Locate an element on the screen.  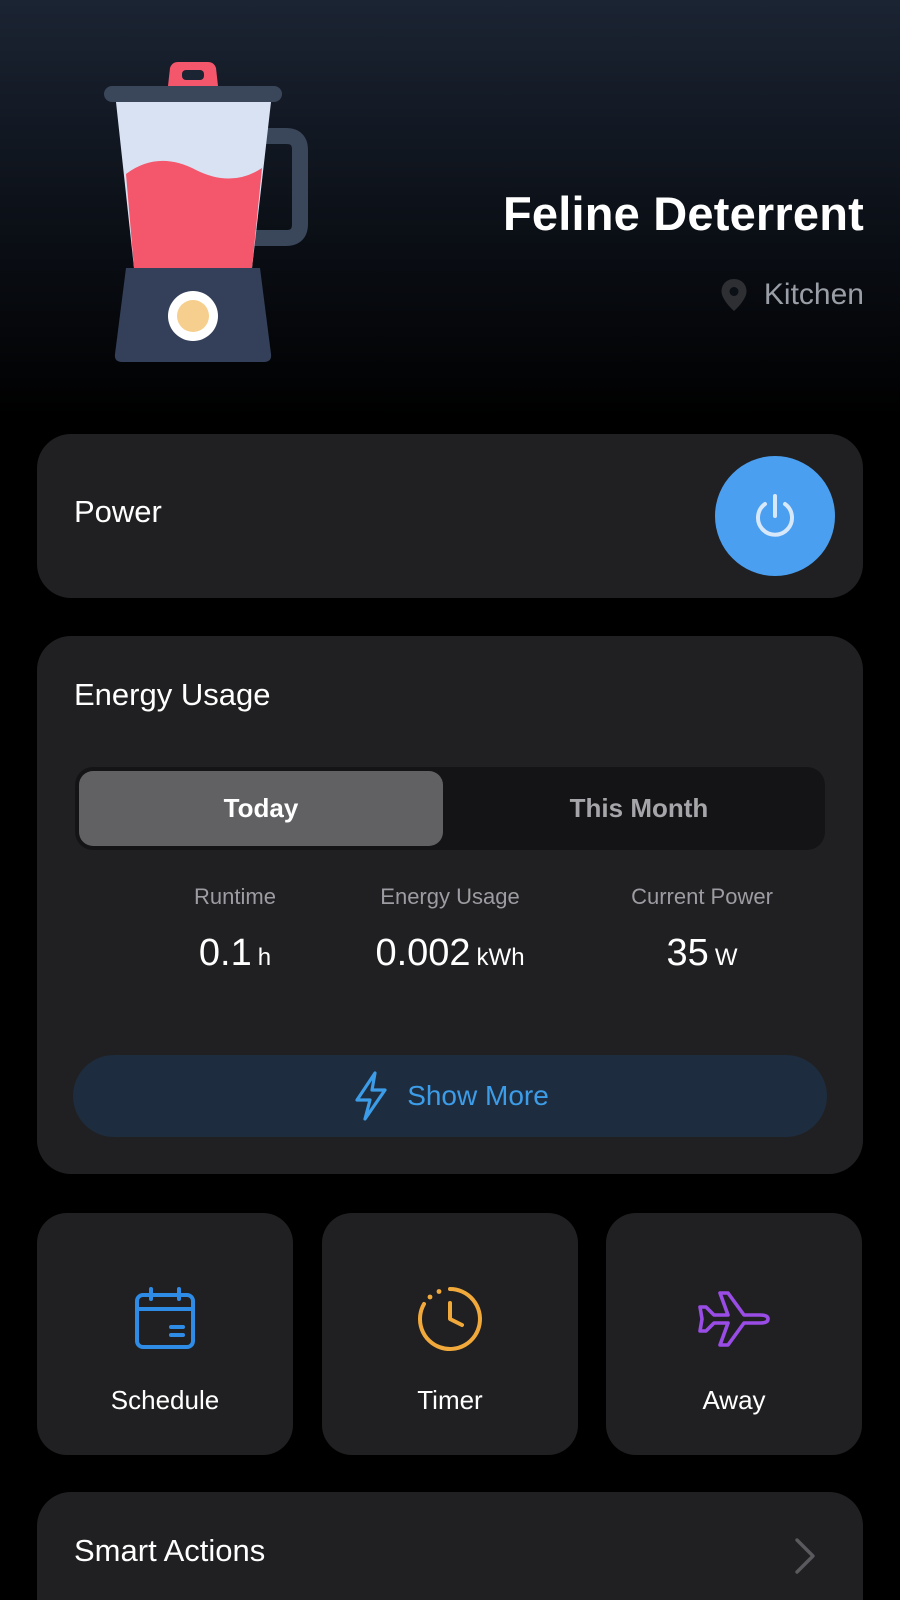
stat-unit: h is located at coordinates (264, 957).